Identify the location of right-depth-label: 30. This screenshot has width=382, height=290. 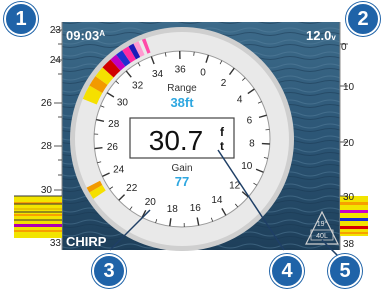
(349, 197).